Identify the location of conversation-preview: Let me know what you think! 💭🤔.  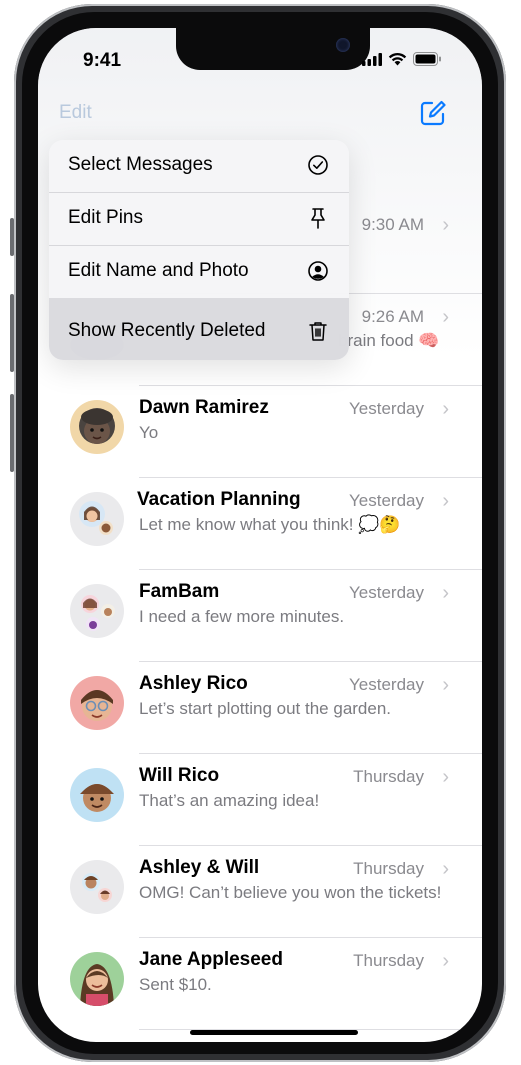
(270, 524).